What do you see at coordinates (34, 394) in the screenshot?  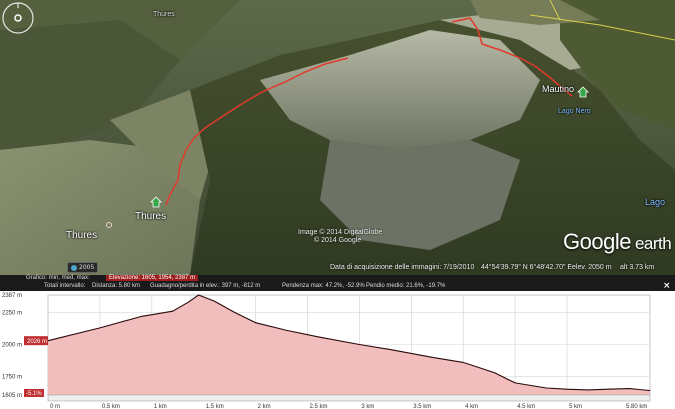 I see `slope-label: -5.1%` at bounding box center [34, 394].